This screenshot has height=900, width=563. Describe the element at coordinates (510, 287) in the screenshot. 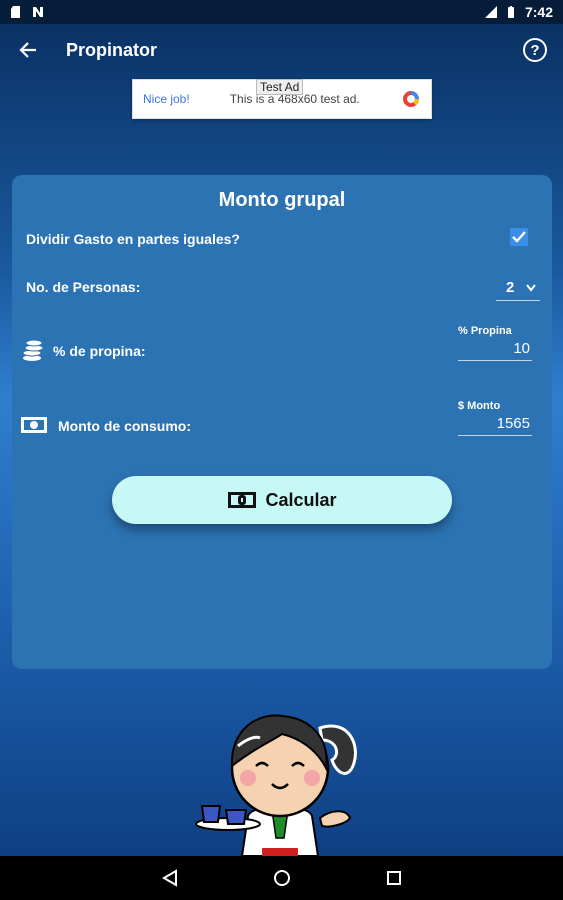

I see `persons-value: 2` at that location.